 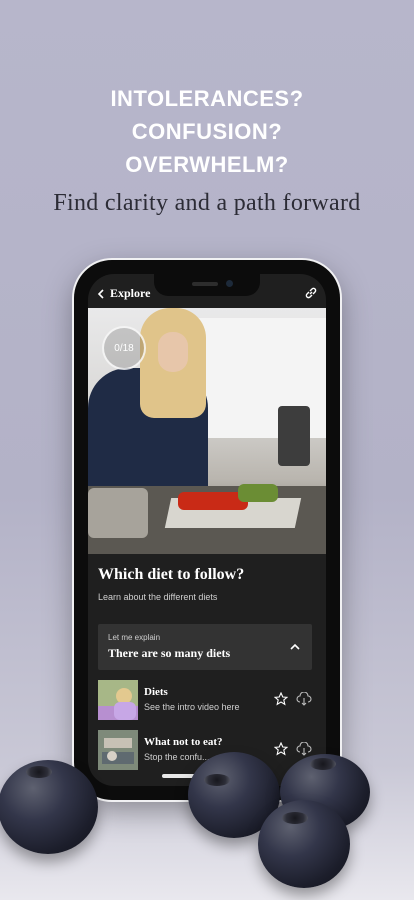 I want to click on chevron-up-icon, so click(x=295, y=647).